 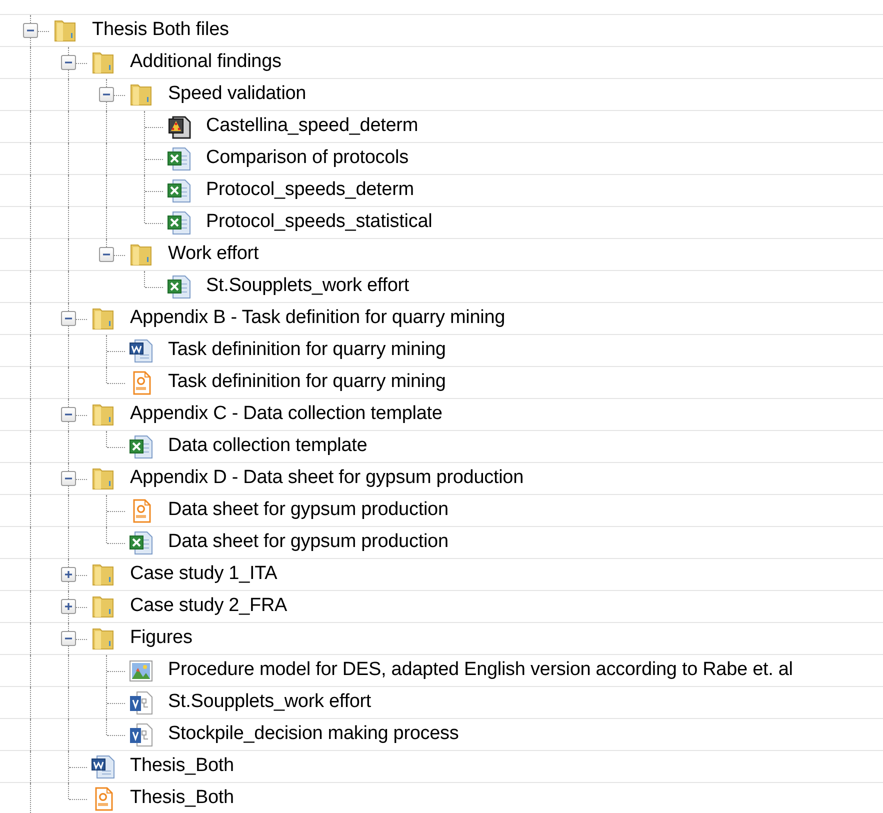 I want to click on tree-item-label: Work effort, so click(x=213, y=254).